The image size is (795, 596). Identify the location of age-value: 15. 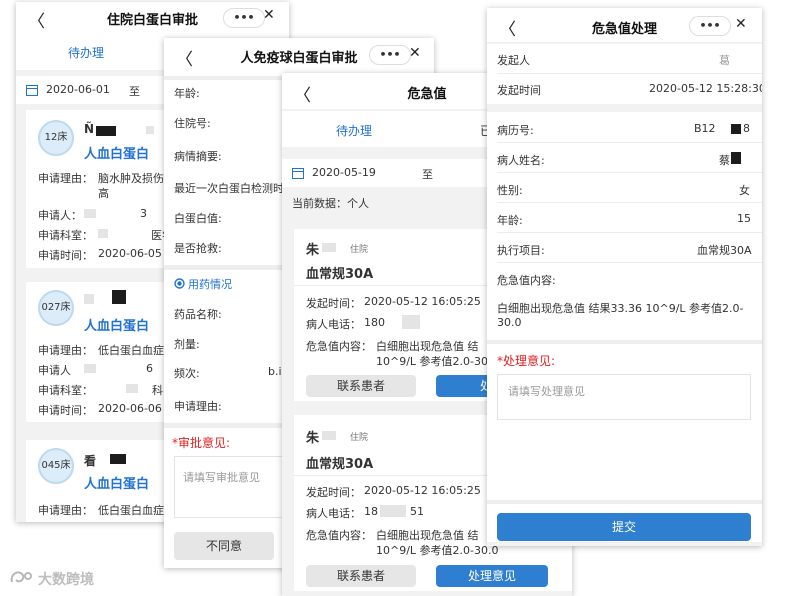
(744, 218).